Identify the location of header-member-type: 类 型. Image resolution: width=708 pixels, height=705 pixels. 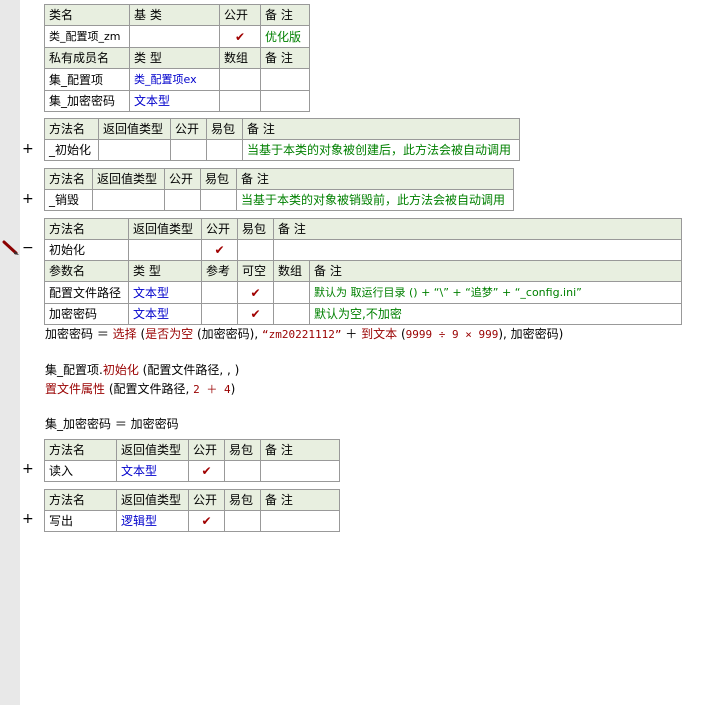
(174, 58).